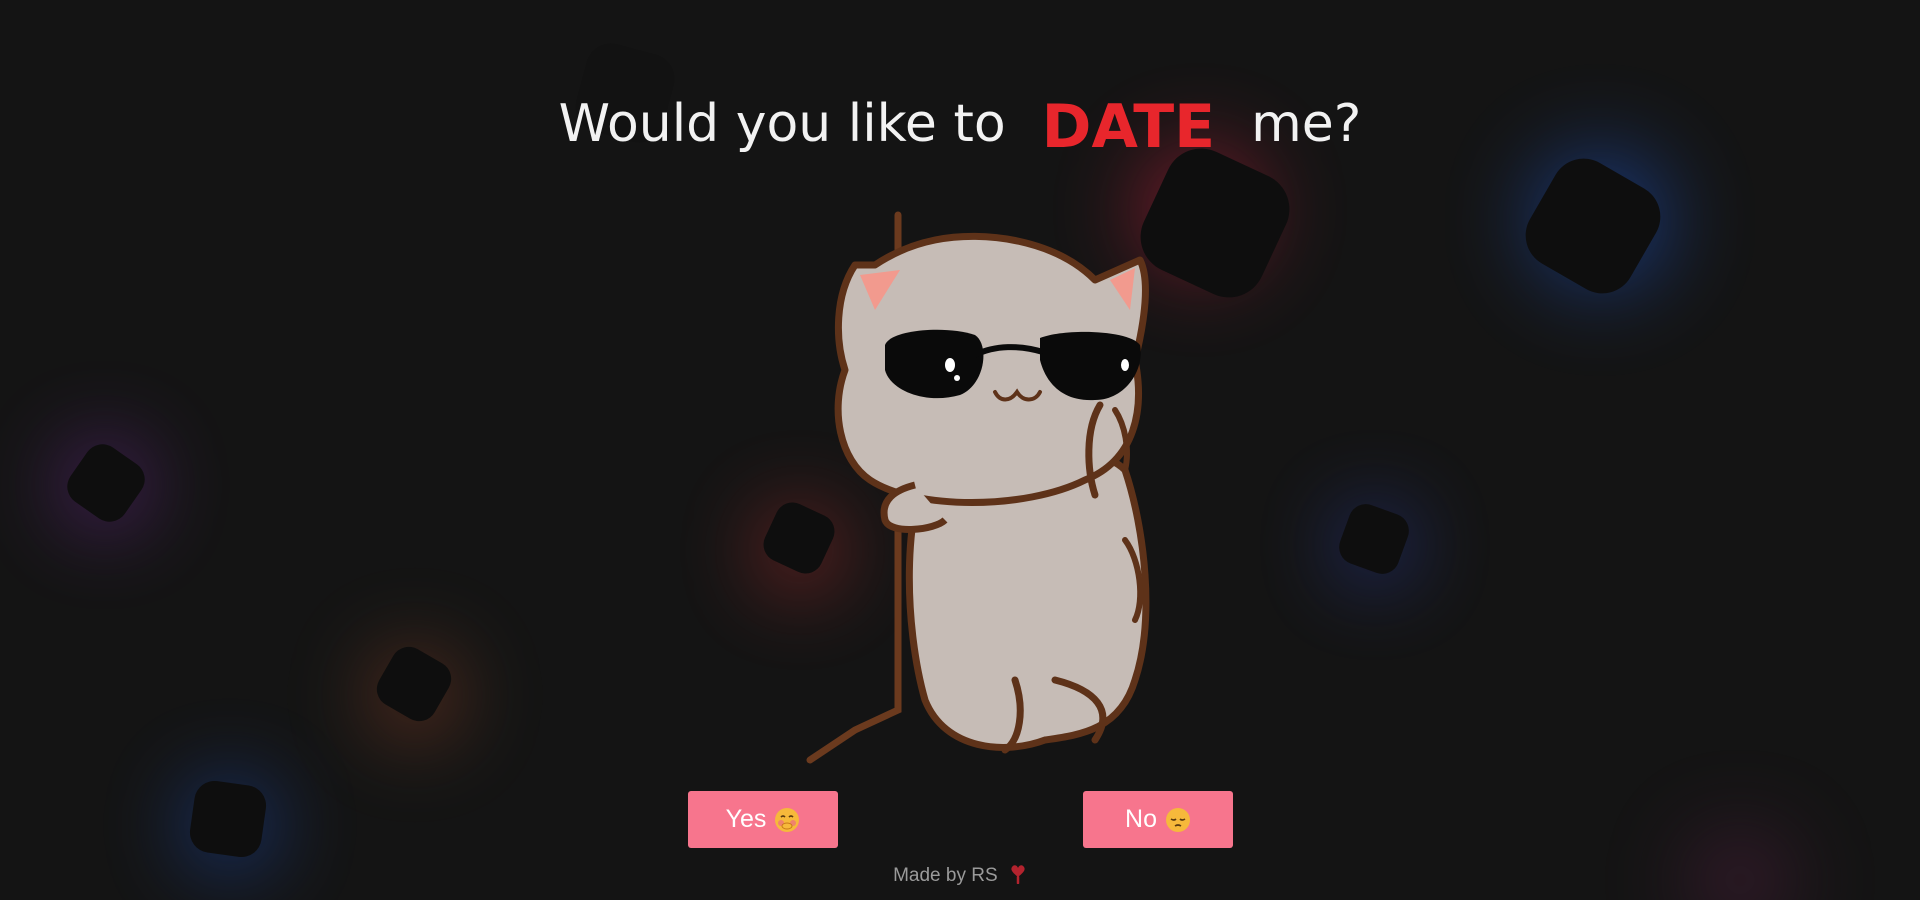 The image size is (1920, 900). What do you see at coordinates (1018, 874) in the screenshot?
I see `heart-icon` at bounding box center [1018, 874].